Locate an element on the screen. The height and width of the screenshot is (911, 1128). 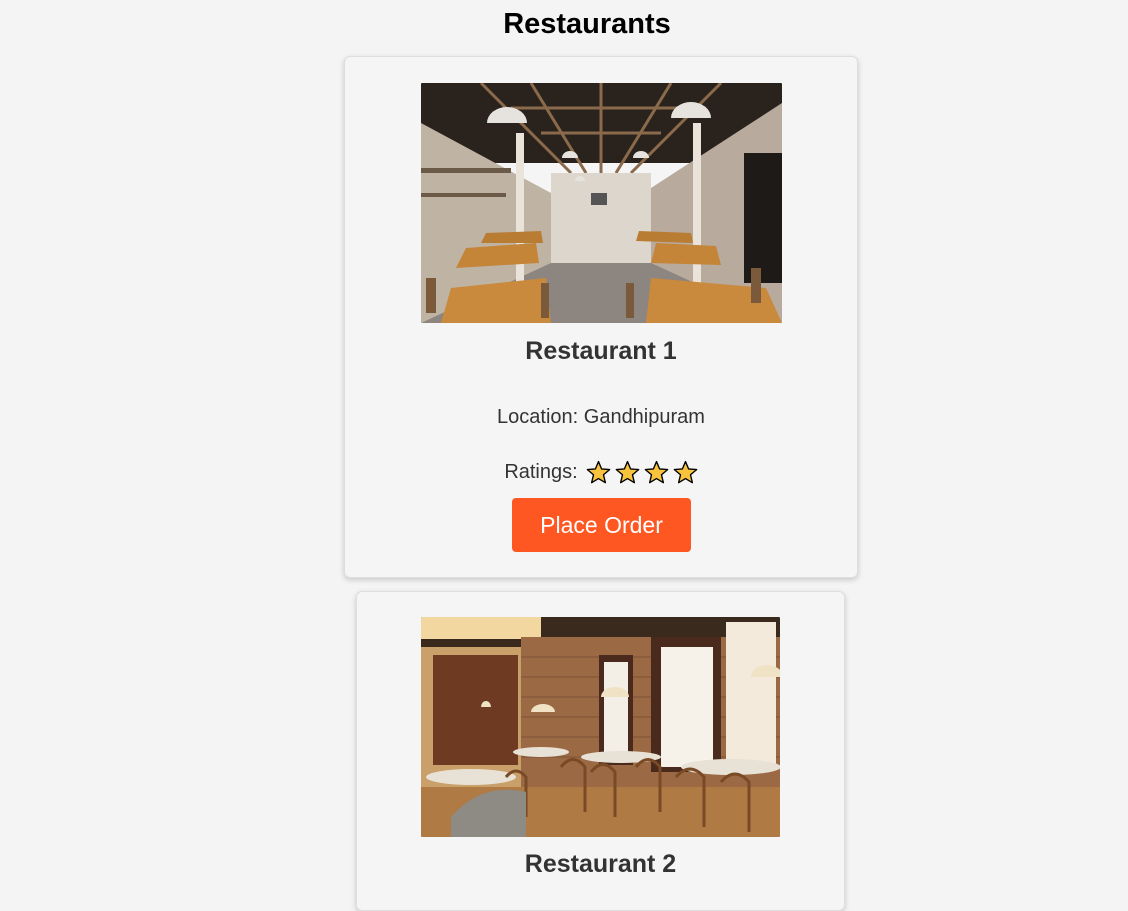
ratings-label: Ratings: is located at coordinates (541, 472).